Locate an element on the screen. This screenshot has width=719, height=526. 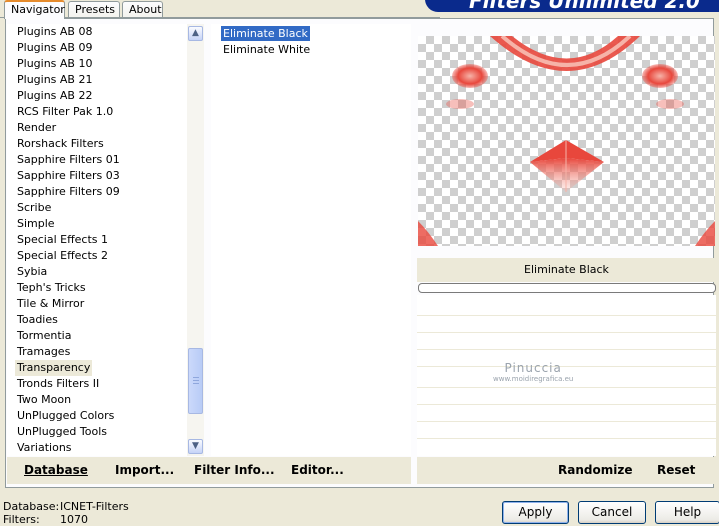
category-item: Tramages is located at coordinates (43, 352).